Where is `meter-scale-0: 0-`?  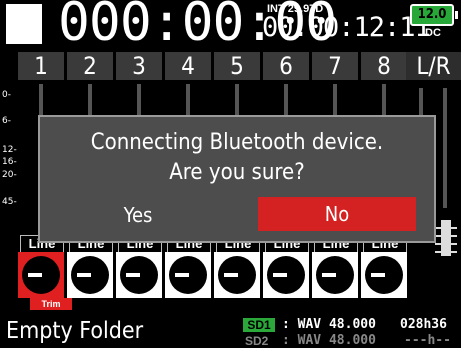 meter-scale-0: 0- is located at coordinates (6, 95).